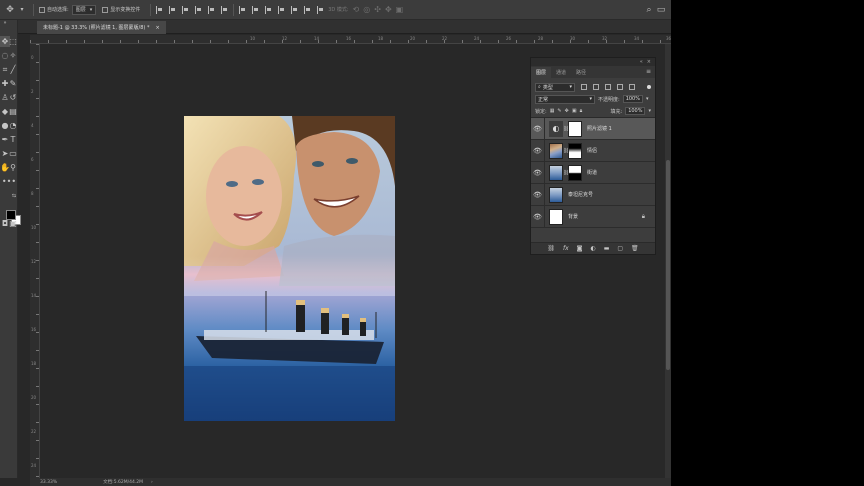 The width and height of the screenshot is (864, 486). Describe the element at coordinates (13, 97) in the screenshot. I see `history-brush-icon: ↺` at that location.